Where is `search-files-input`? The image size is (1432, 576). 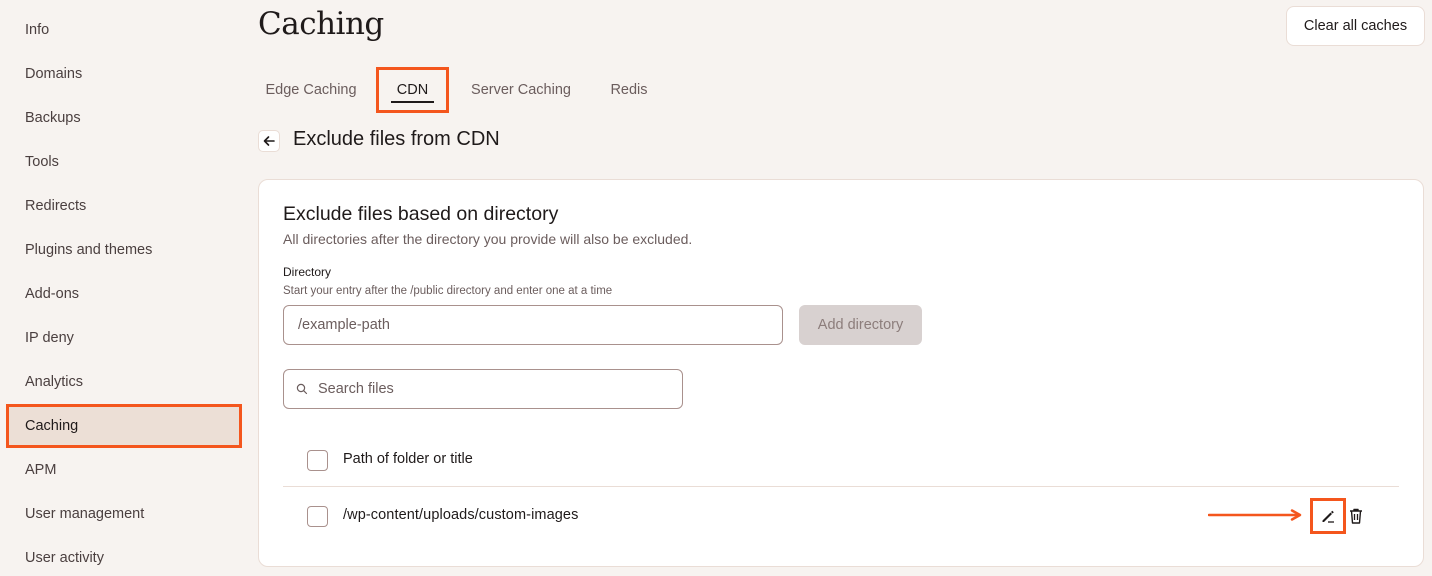 search-files-input is located at coordinates (488, 389).